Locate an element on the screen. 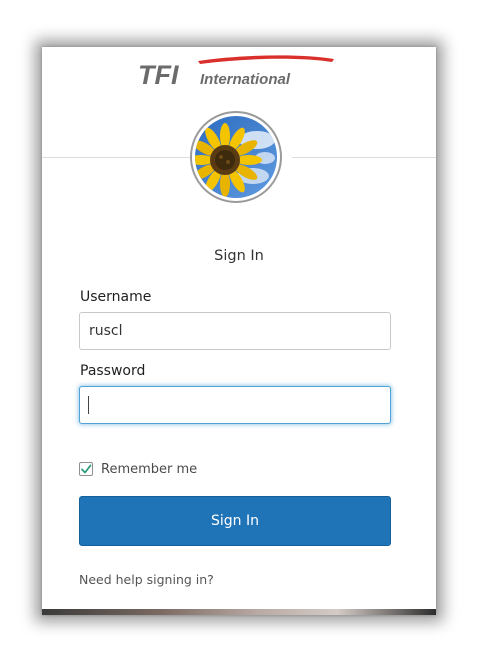 Image resolution: width=482 pixels, height=663 pixels. password-input is located at coordinates (235, 405).